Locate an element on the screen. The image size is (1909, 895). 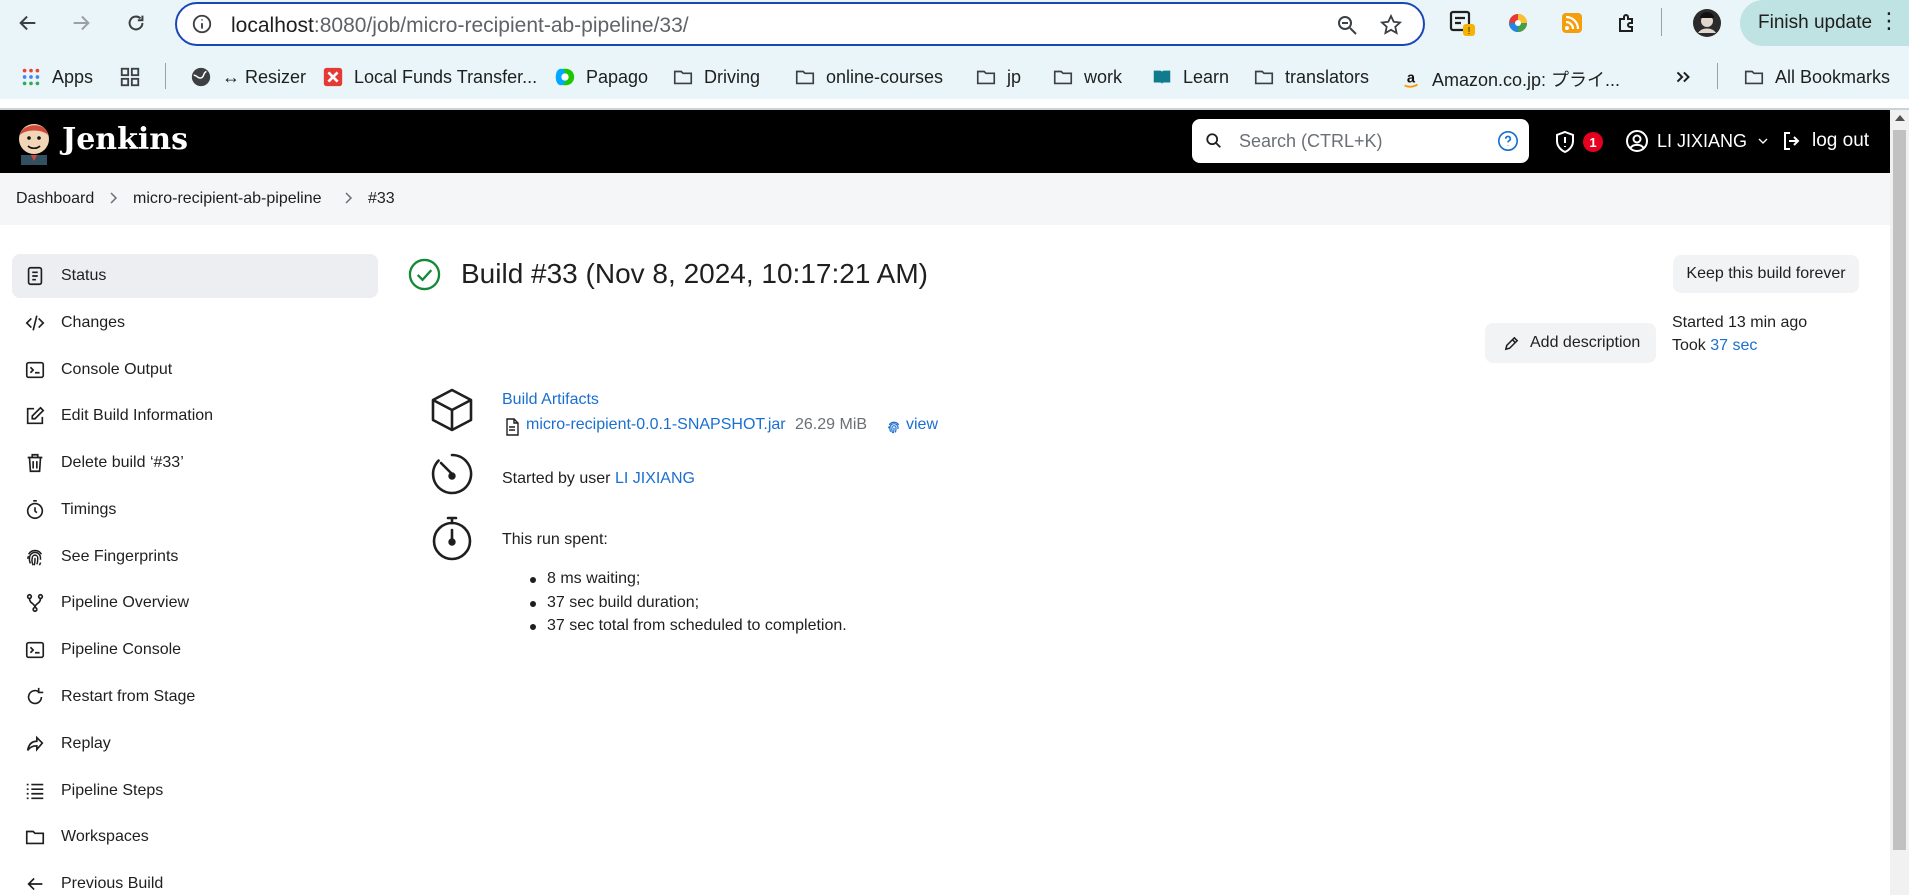
search-box: Search (CTRL+K) is located at coordinates (1360, 141).